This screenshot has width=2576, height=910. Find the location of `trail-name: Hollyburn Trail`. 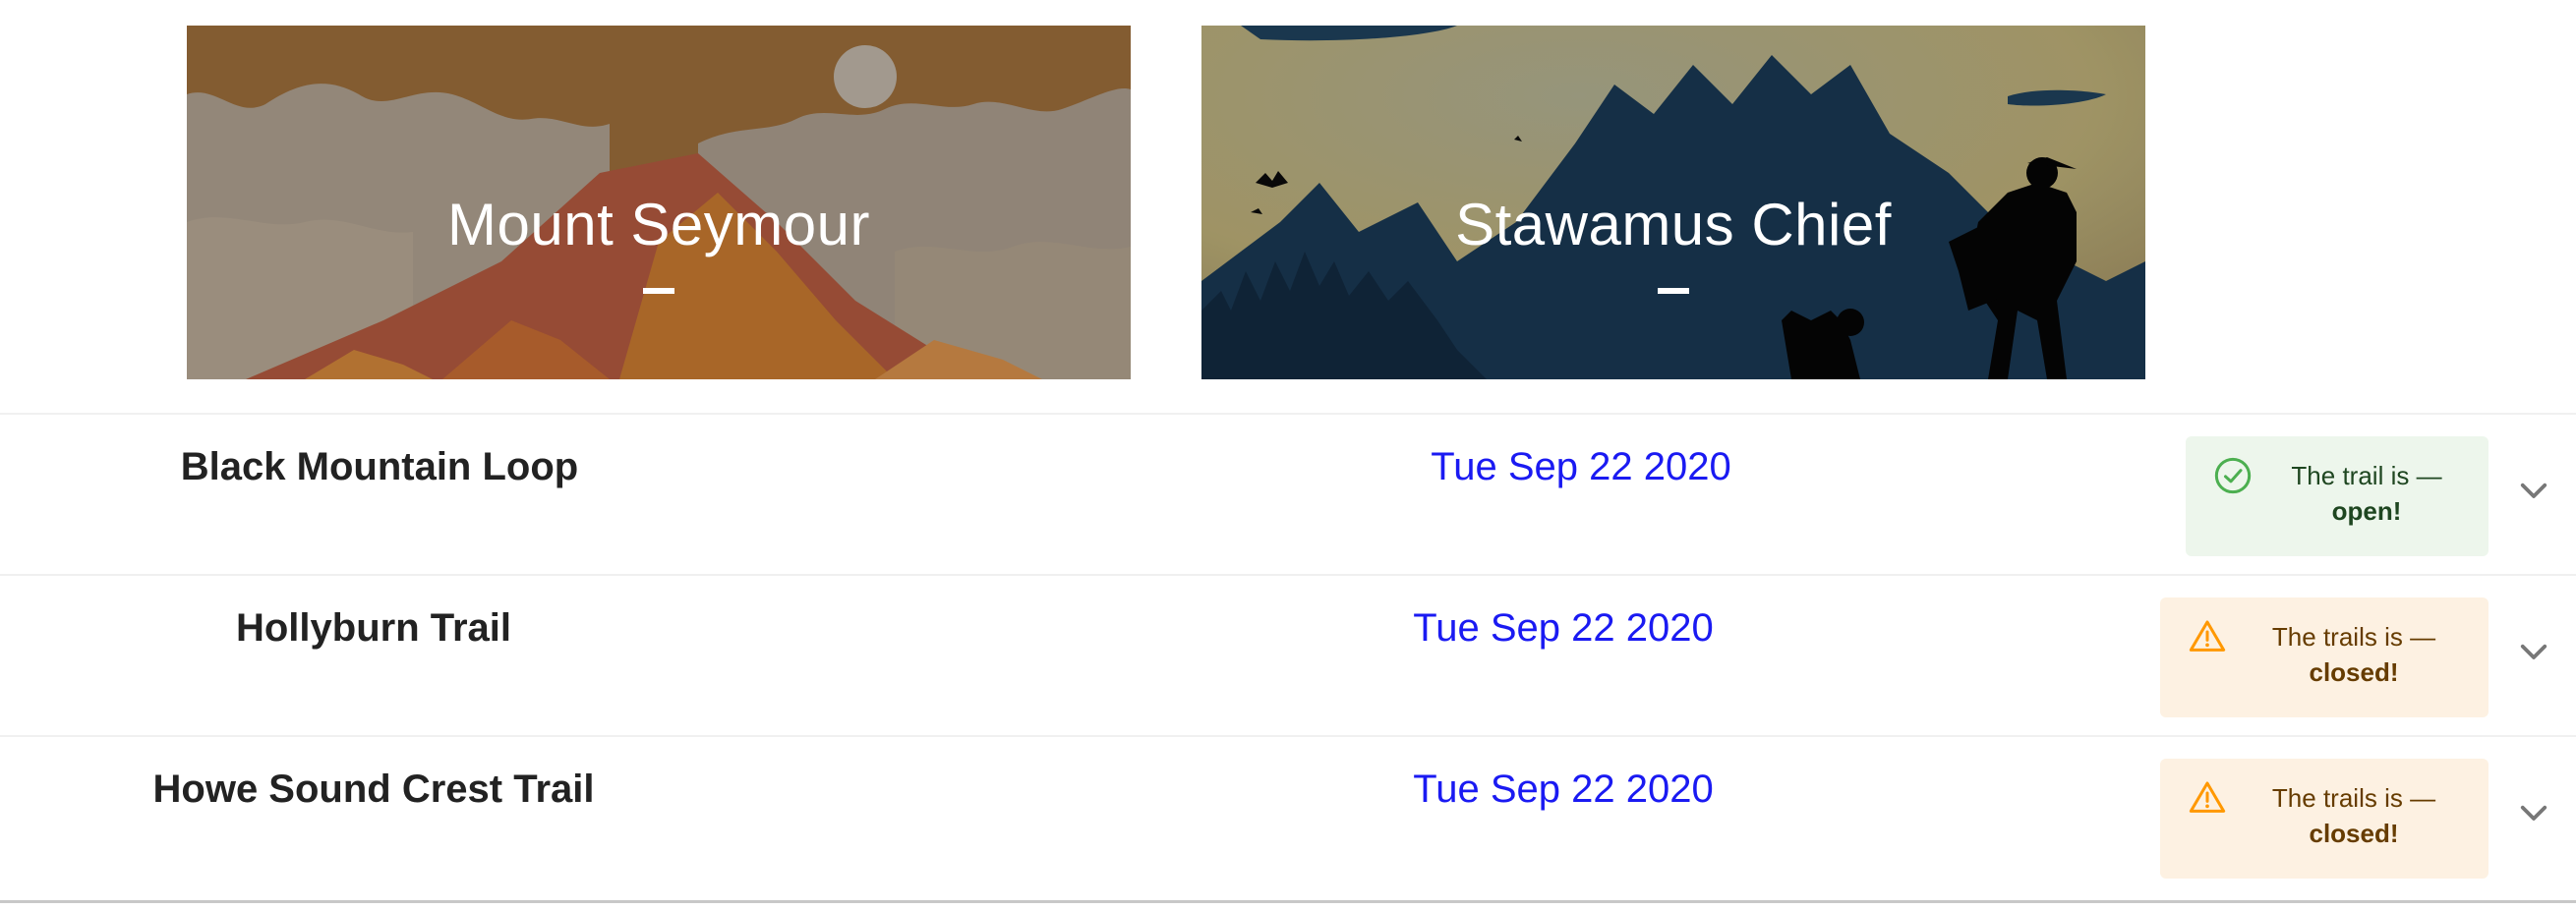

trail-name: Hollyburn Trail is located at coordinates (373, 628).